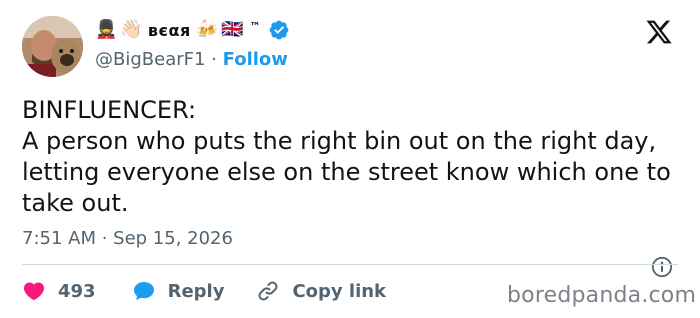 This screenshot has height=318, width=700. Describe the element at coordinates (52, 46) in the screenshot. I see `avatar` at that location.